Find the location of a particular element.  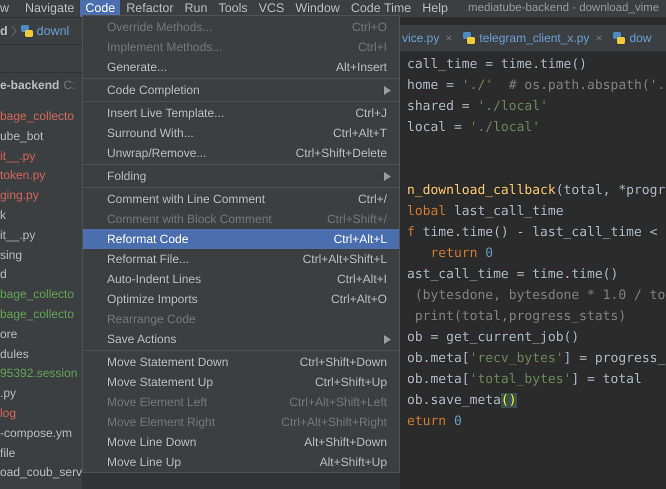

code-line: ob = get_current_job() is located at coordinates (493, 338).